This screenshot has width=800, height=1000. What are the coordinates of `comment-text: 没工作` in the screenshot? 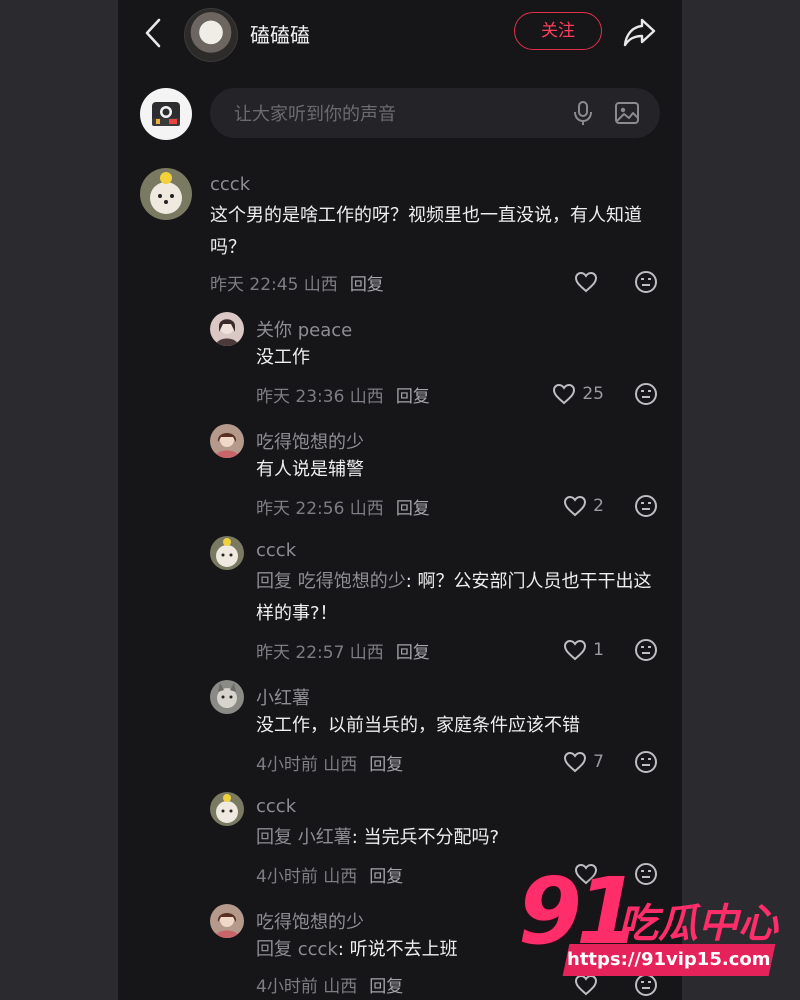 It's located at (283, 357).